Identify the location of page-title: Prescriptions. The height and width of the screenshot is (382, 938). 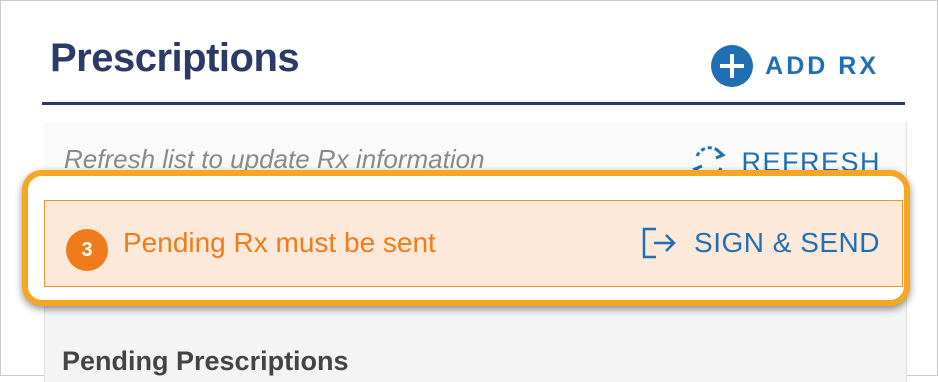
(175, 58).